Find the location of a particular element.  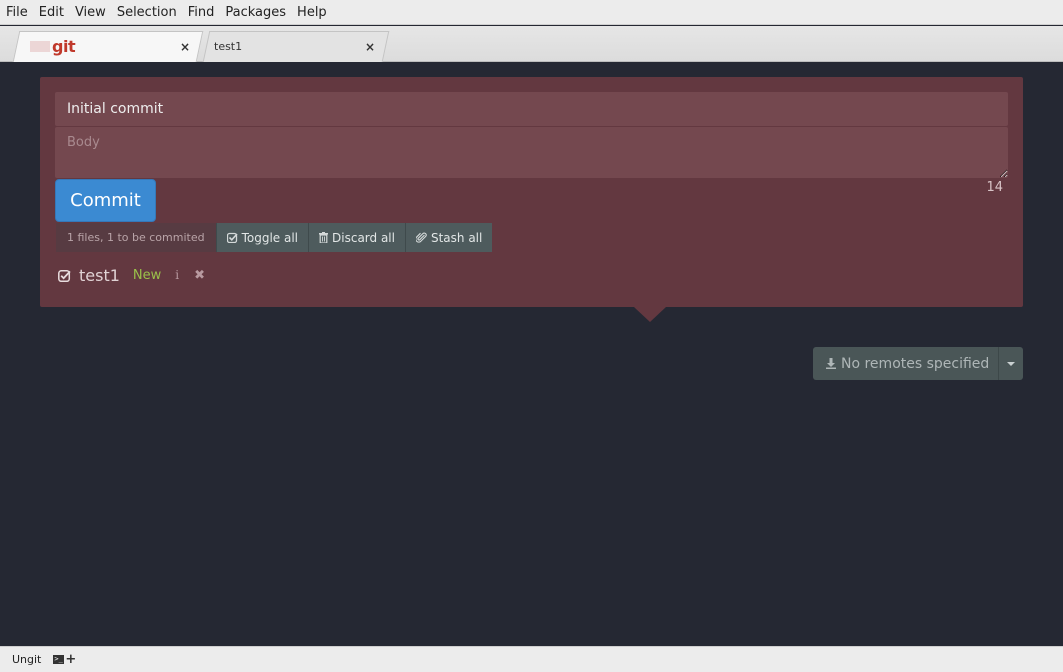

stash-all-label: Stash all is located at coordinates (456, 237).